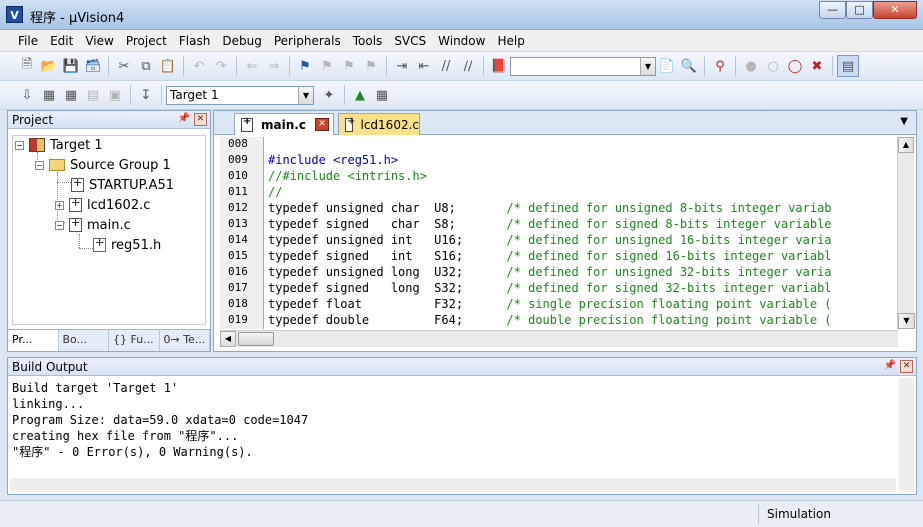 This screenshot has height=527, width=923. I want to click on target-options-icon: ✦, so click(329, 95).